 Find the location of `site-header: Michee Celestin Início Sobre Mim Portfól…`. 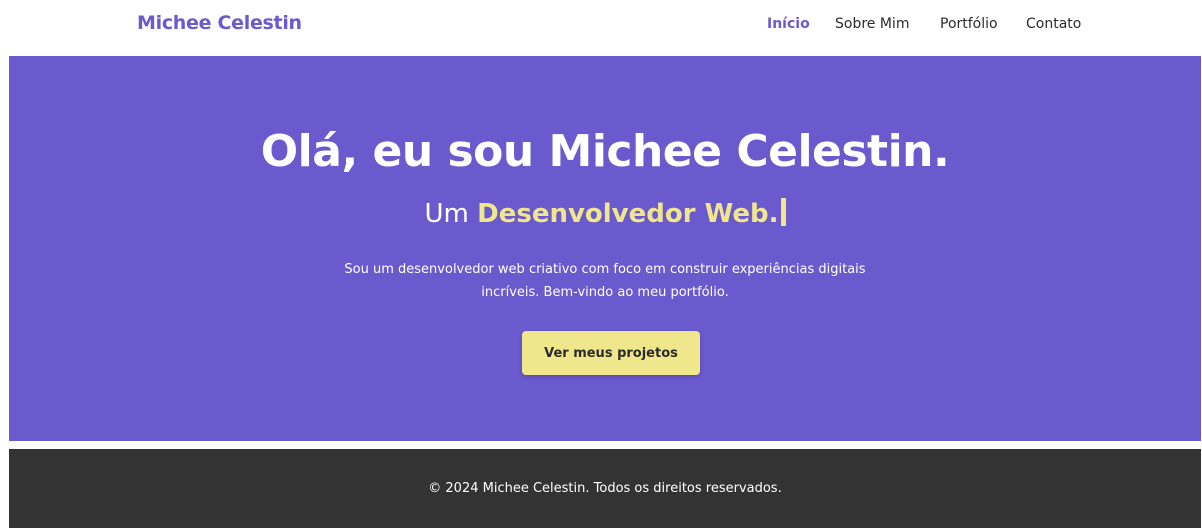

site-header: Michee Celestin Início Sobre Mim Portfól… is located at coordinates (601, 24).